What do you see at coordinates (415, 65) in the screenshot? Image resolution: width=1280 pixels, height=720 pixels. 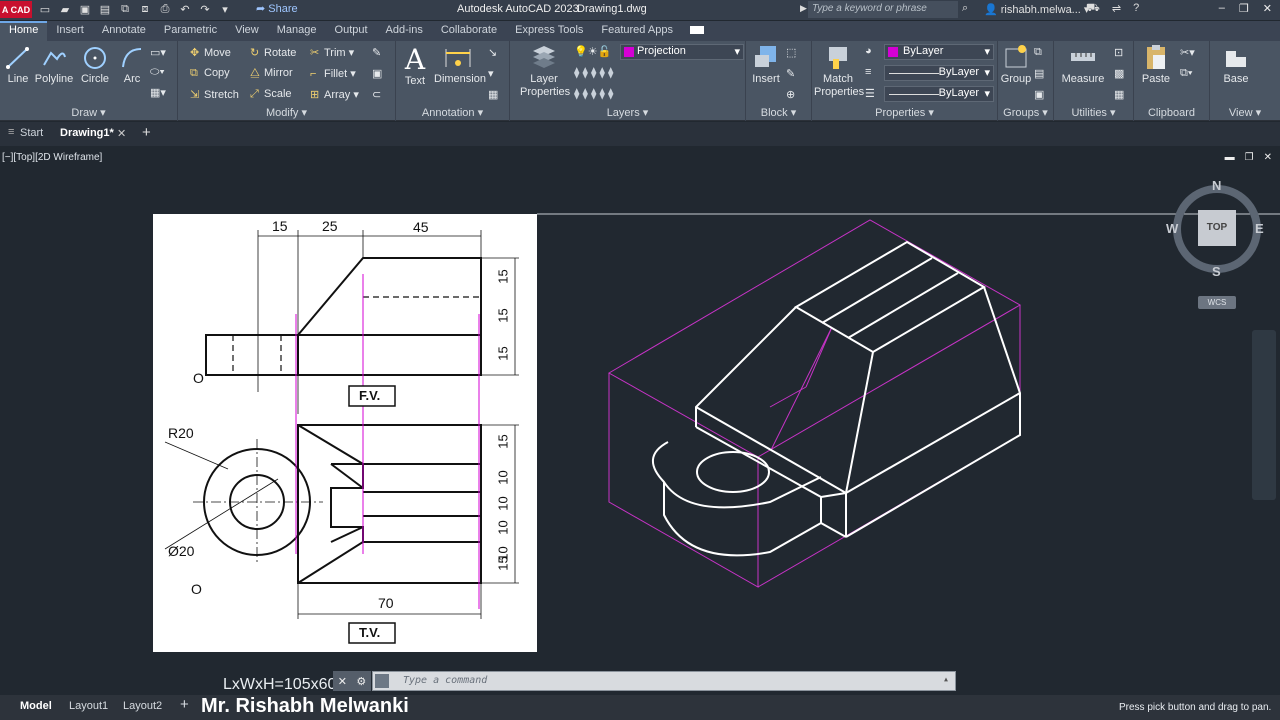 I see `text-button: A Text` at bounding box center [415, 65].